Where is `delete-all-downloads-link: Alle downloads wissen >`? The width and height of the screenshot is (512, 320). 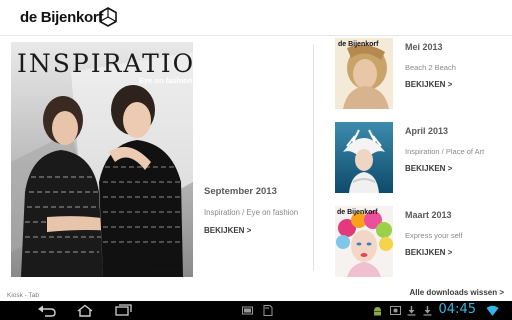
delete-all-downloads-link: Alle downloads wissen > is located at coordinates (457, 292).